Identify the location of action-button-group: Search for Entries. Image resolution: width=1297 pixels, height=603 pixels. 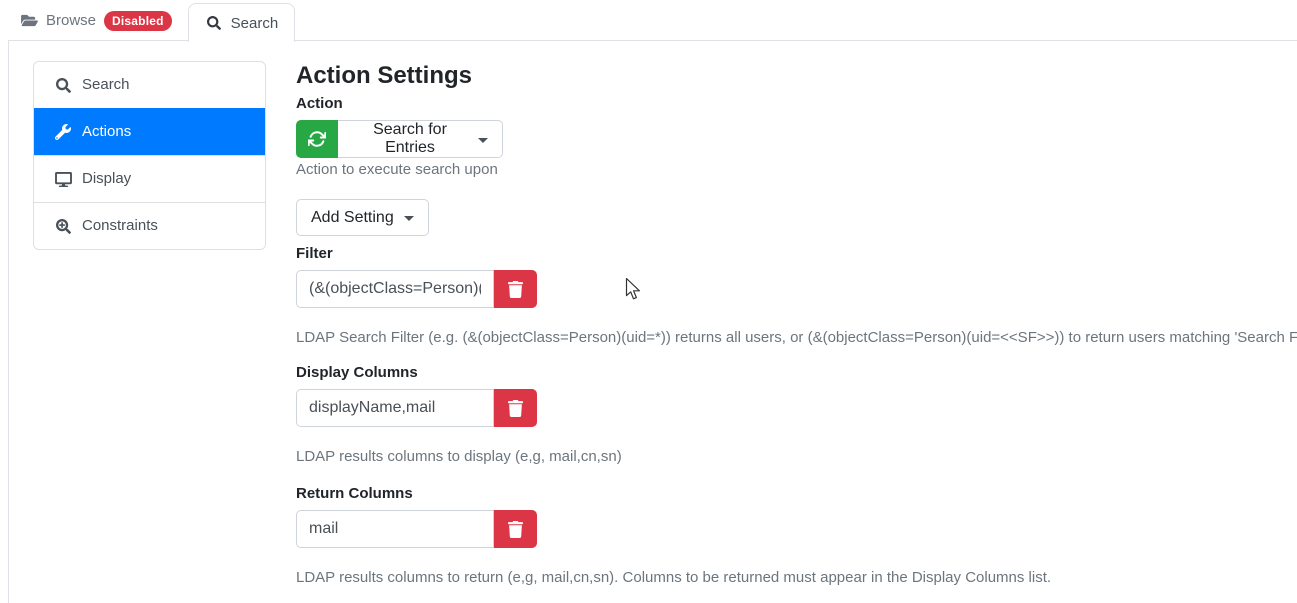
(399, 139).